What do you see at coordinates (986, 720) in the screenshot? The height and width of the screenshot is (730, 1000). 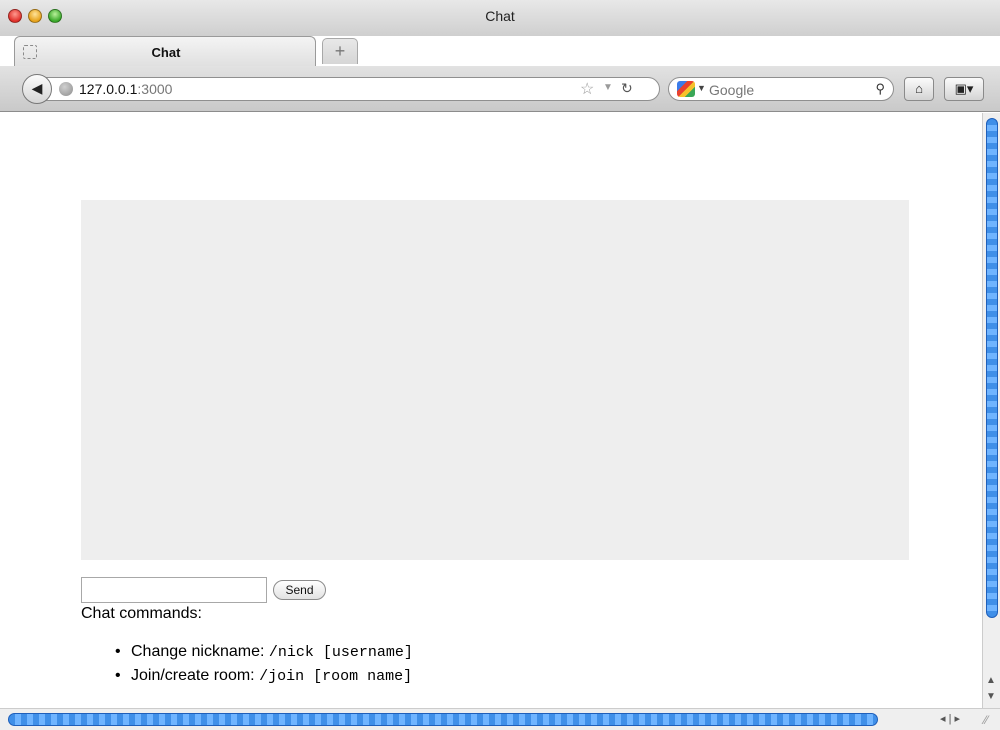 I see `resize-grip-icon: ⁄⁄` at bounding box center [986, 720].